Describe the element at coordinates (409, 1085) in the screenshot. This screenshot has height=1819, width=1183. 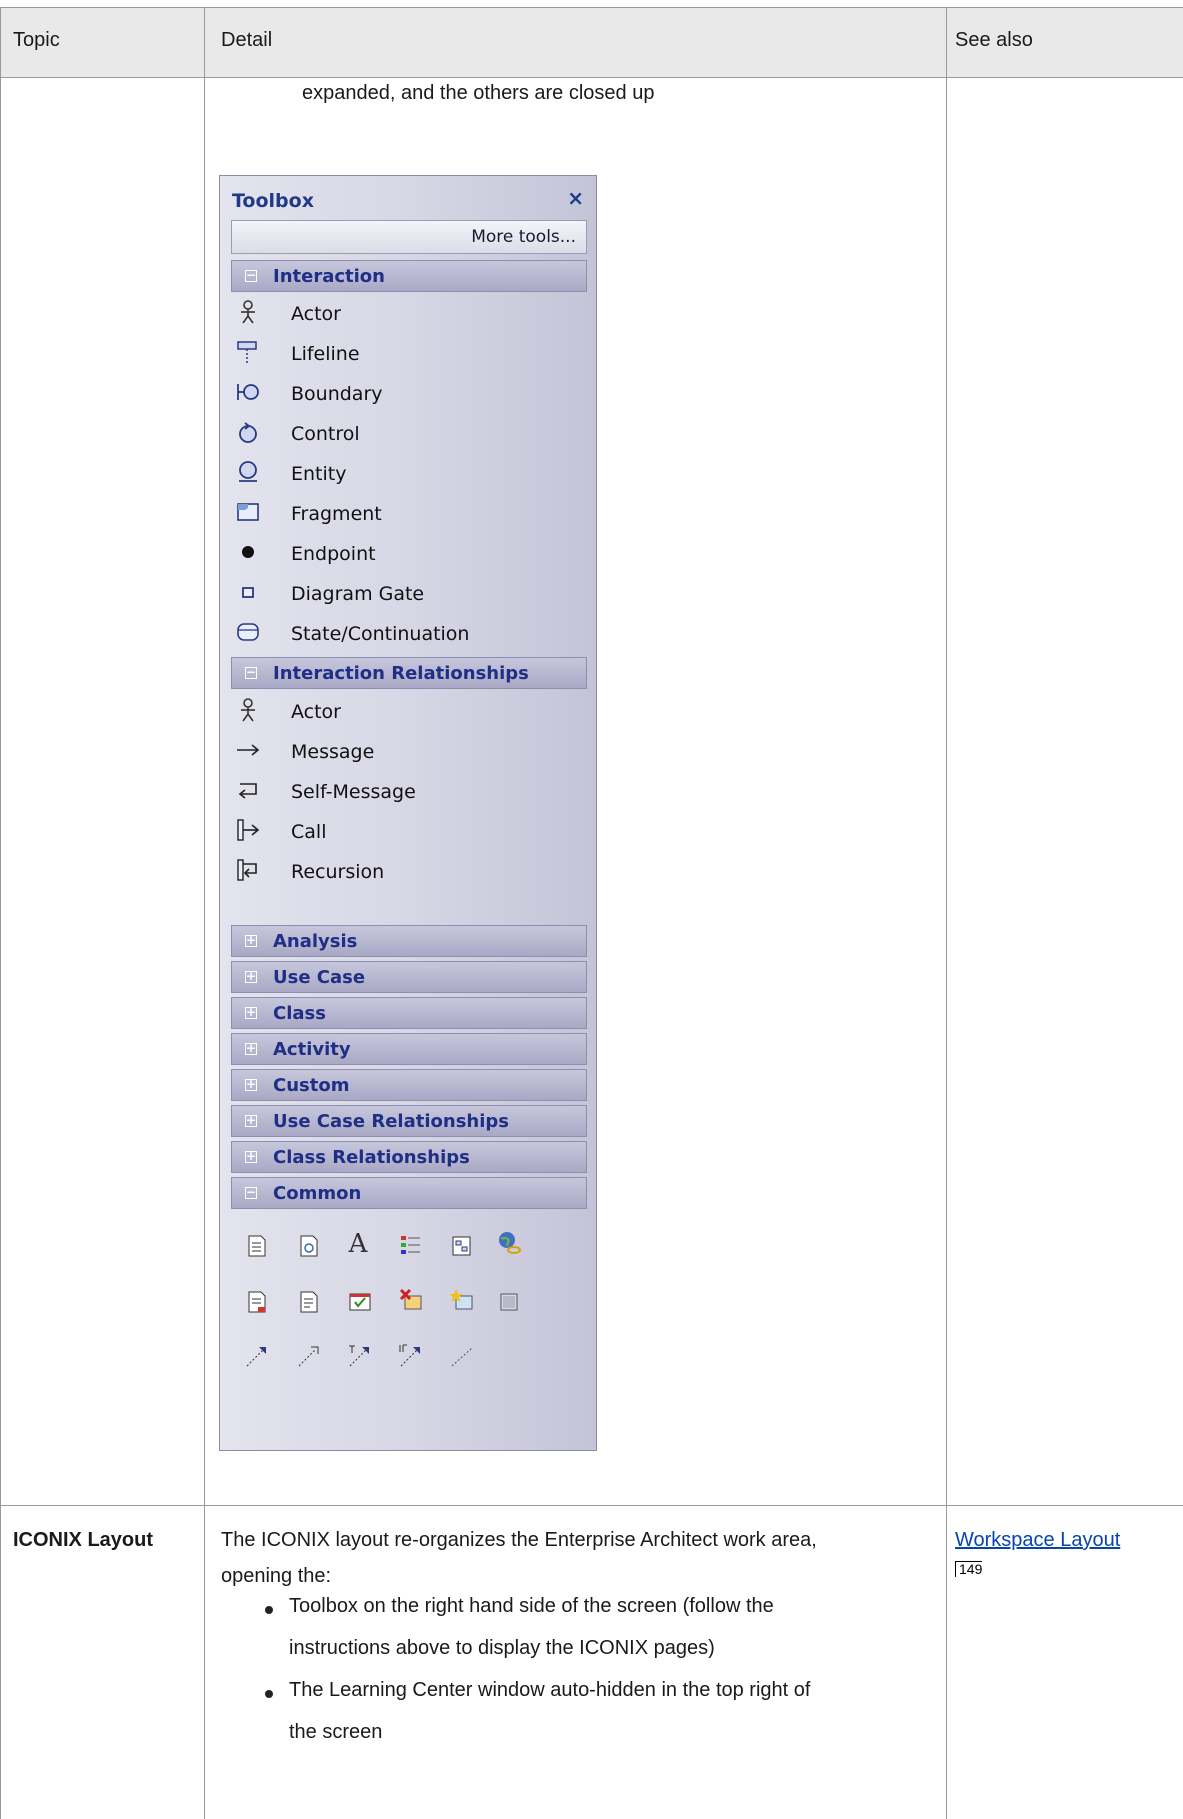
I see `group-custom: + Custom` at that location.